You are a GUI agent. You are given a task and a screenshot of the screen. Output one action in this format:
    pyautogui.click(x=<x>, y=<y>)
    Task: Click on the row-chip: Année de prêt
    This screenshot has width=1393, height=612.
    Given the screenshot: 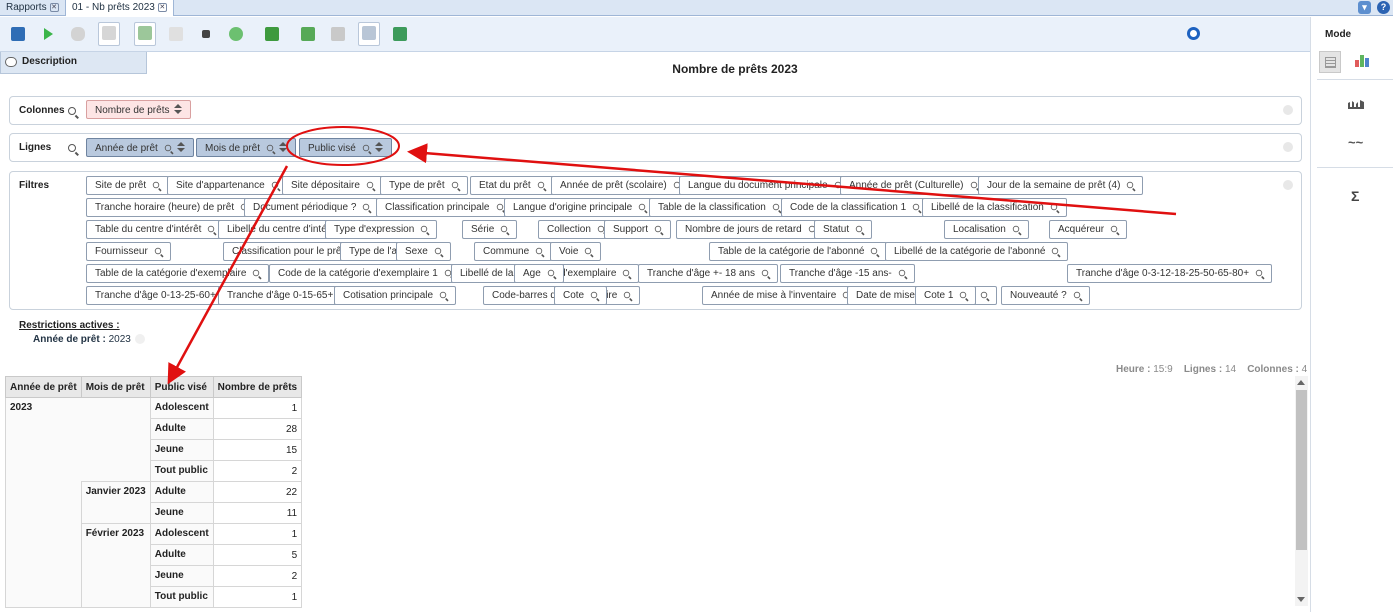 What is the action you would take?
    pyautogui.click(x=140, y=147)
    